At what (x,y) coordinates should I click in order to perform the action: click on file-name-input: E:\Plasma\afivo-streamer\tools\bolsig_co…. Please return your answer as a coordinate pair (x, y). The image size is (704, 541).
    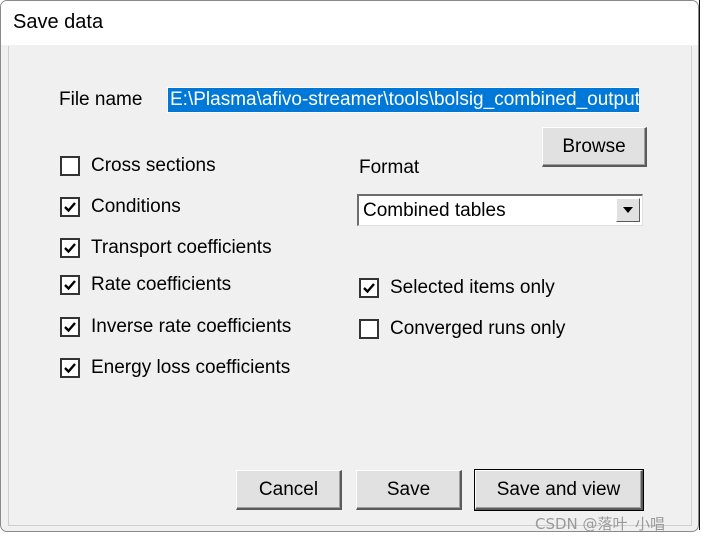
    Looking at the image, I should click on (403, 100).